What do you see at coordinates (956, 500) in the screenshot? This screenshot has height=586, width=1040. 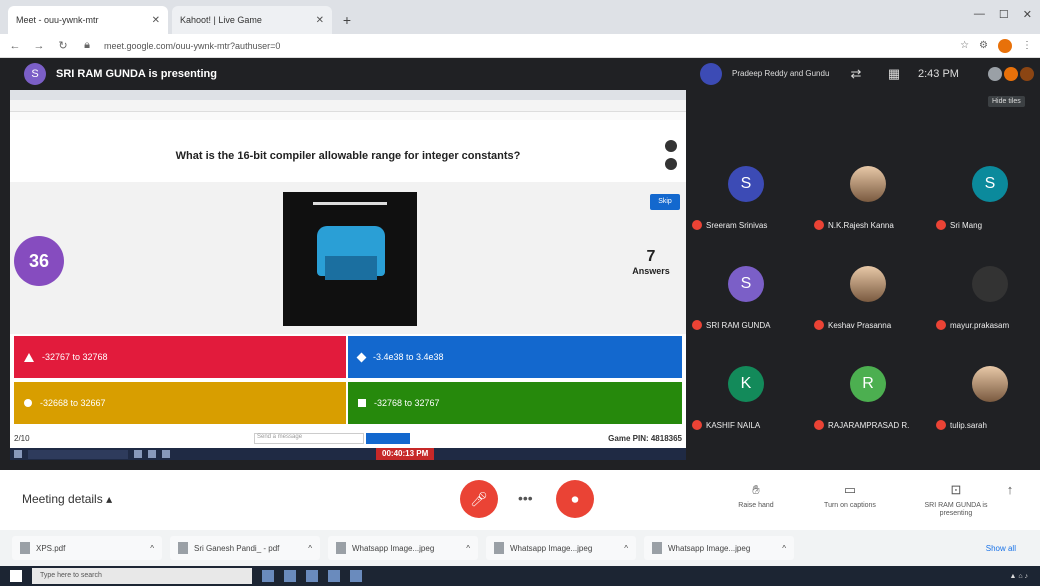 I see `presenting-button: ⊡ SRI RAM GUNDA is presenting` at bounding box center [956, 500].